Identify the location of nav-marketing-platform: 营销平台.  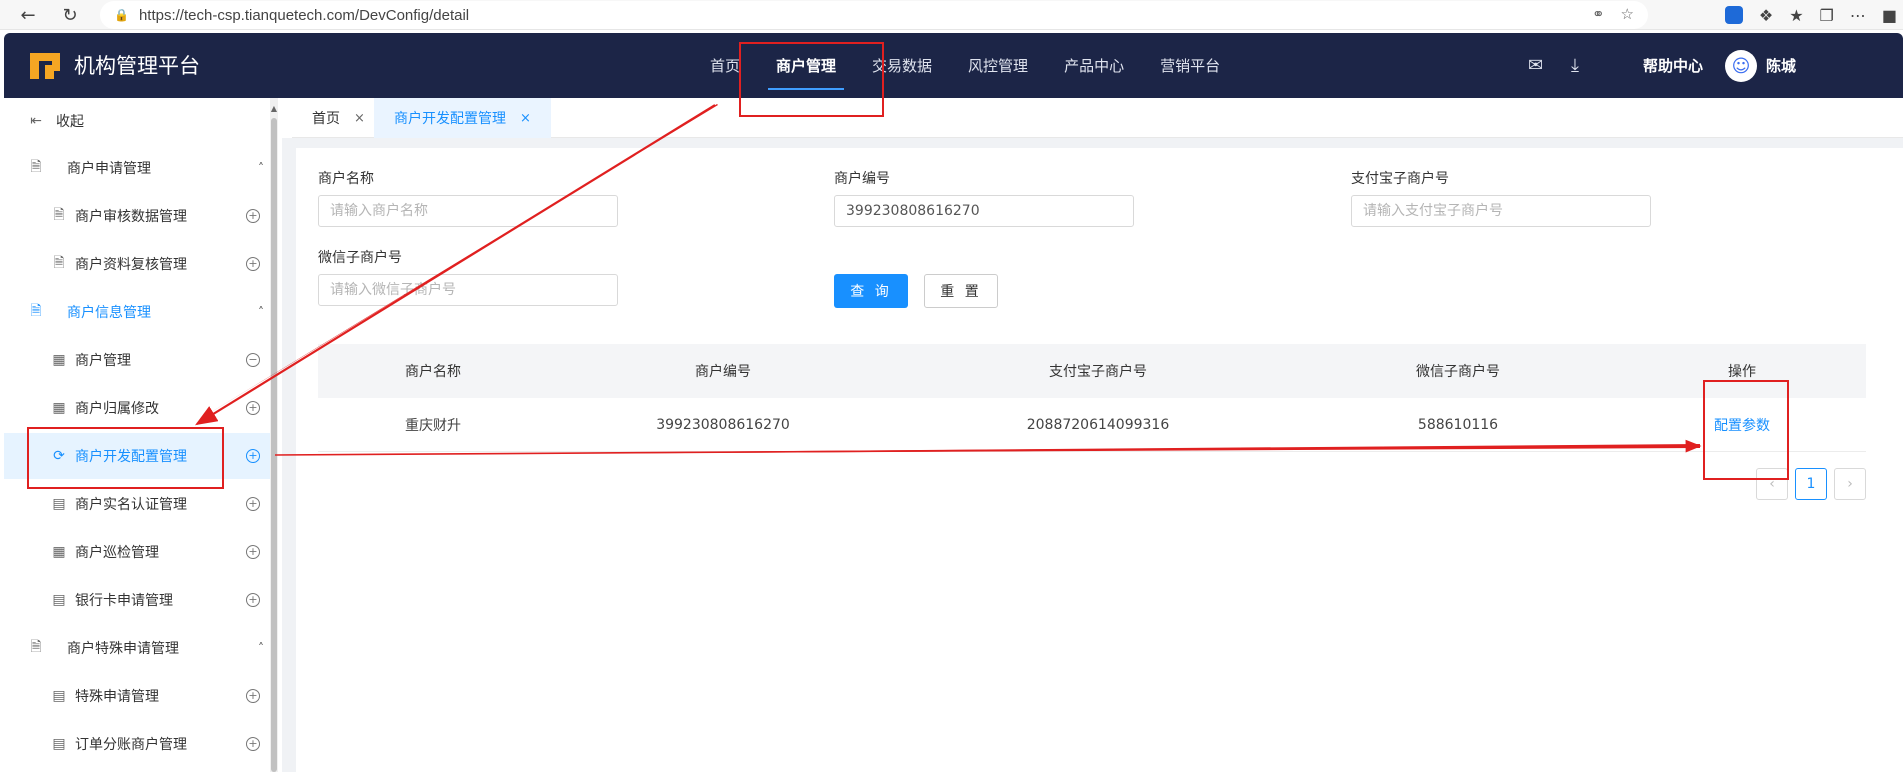
(1190, 65).